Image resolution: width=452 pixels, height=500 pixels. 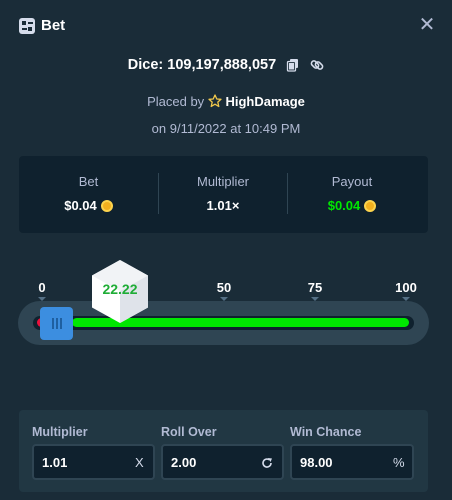 I want to click on multiplier-value: 1.01, so click(x=55, y=462).